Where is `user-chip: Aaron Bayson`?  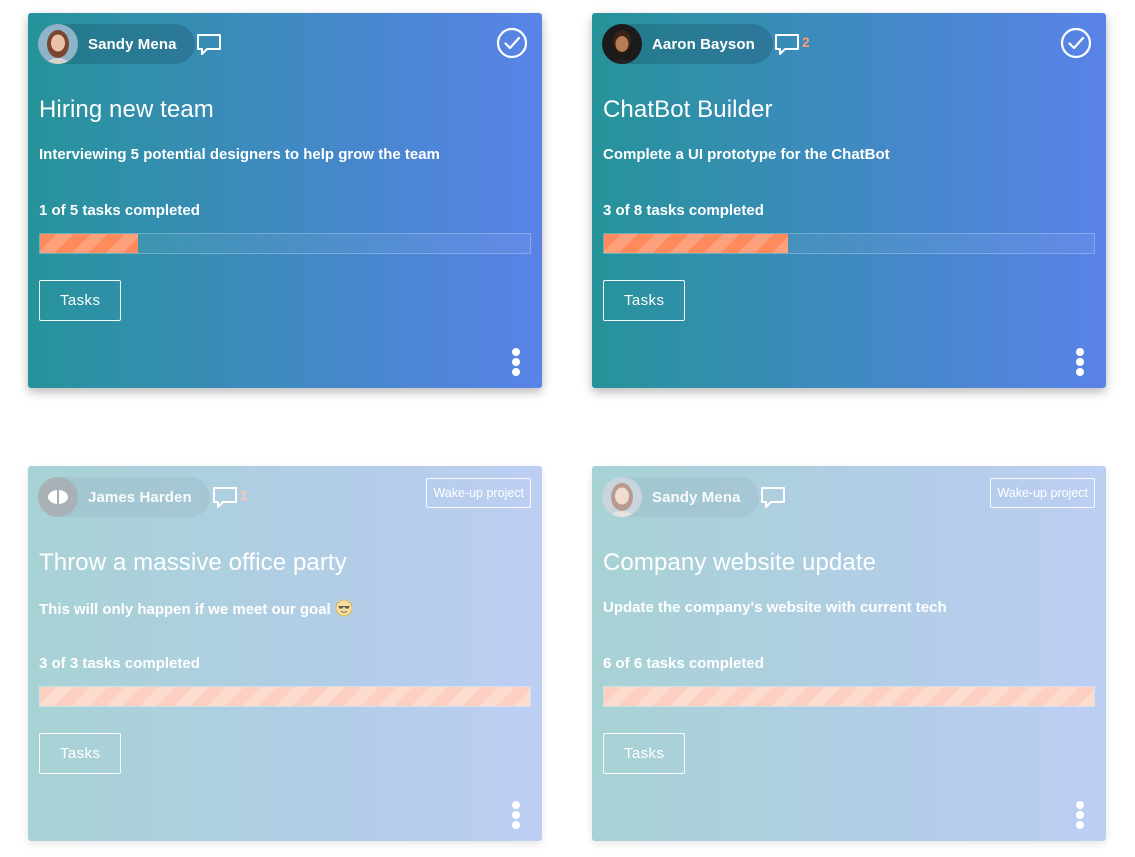
user-chip: Aaron Bayson is located at coordinates (687, 44).